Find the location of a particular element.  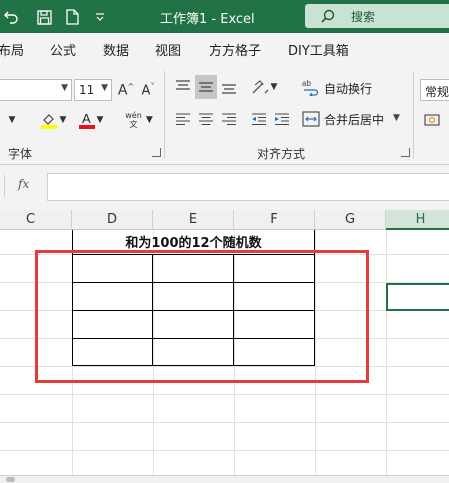

phonetic-guide-icon: wén 文 is located at coordinates (133, 120).